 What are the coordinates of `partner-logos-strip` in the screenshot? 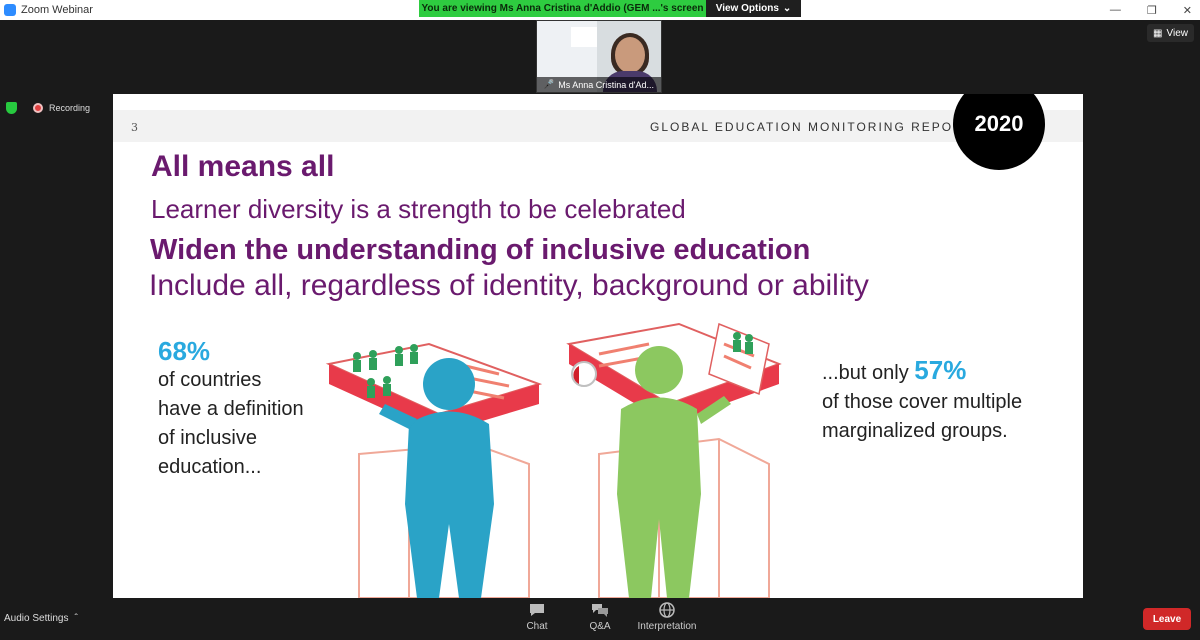 It's located at (598, 592).